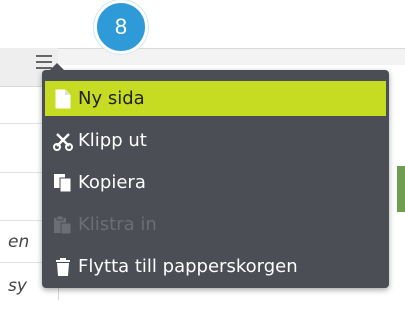 This screenshot has width=405, height=313. Describe the element at coordinates (215, 182) in the screenshot. I see `menu-item-copy: Kopiera` at that location.